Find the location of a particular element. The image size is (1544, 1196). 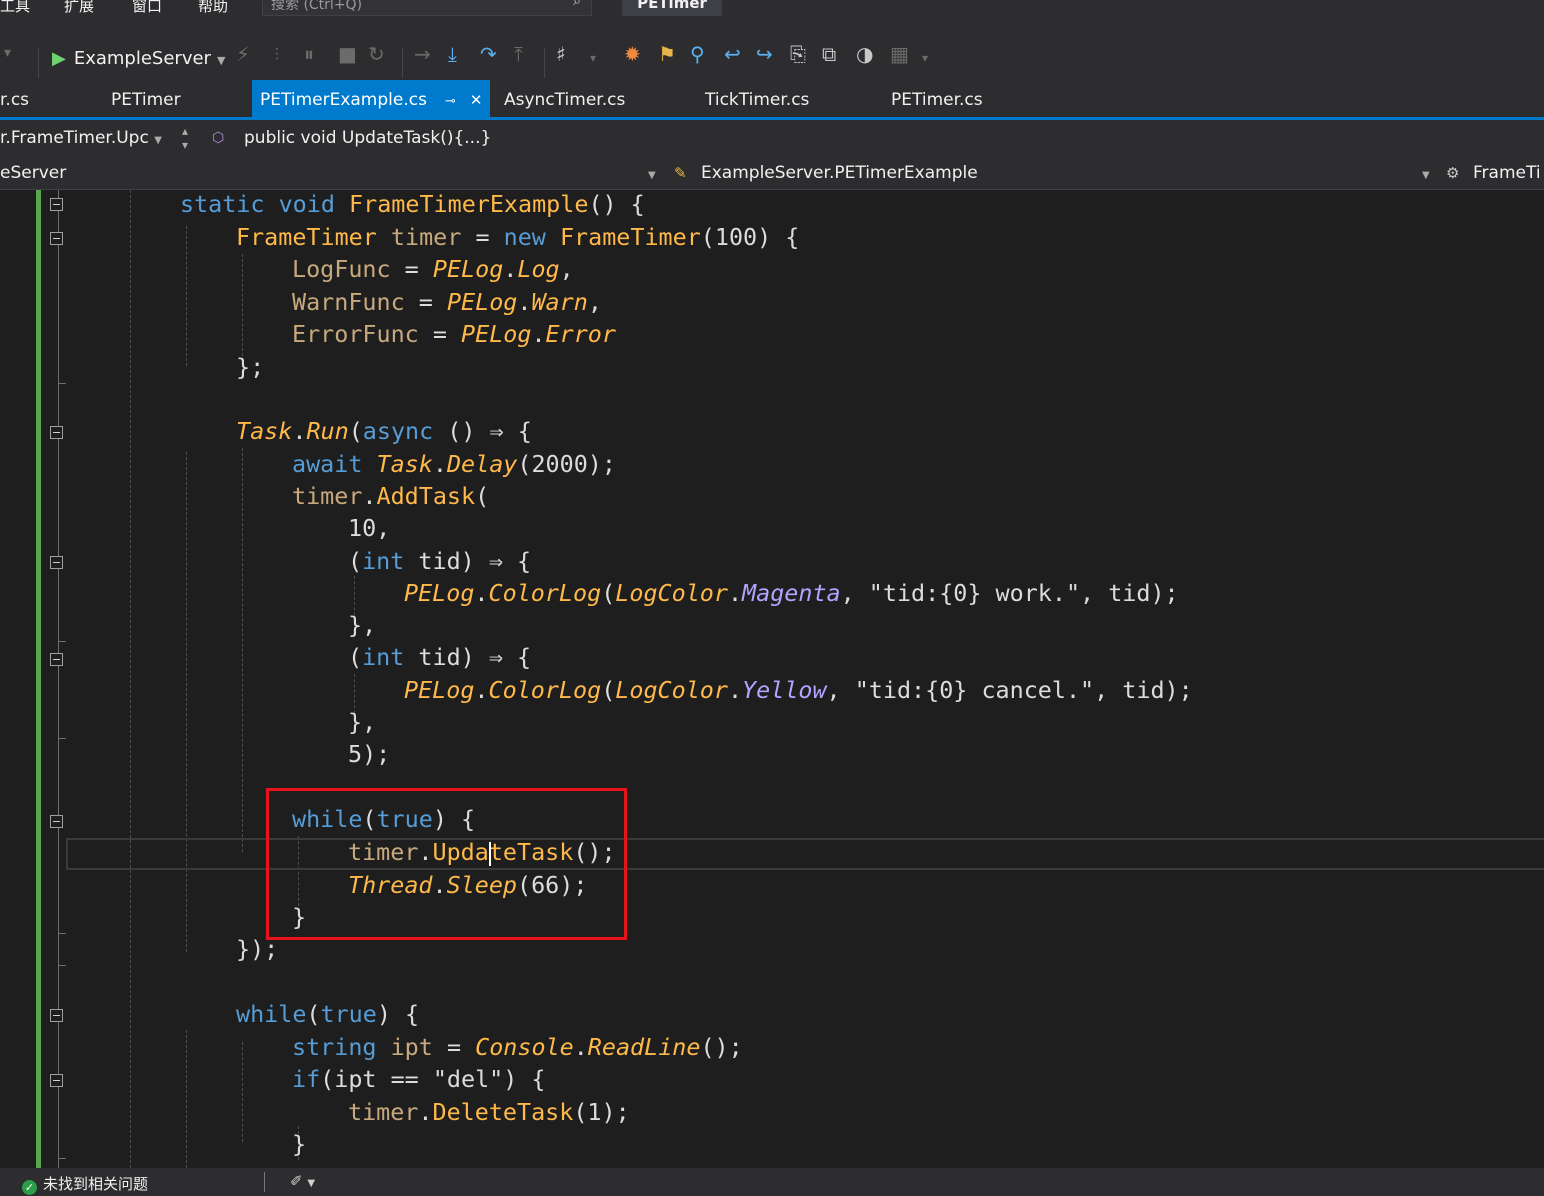

code-line-24: string ipt = Console.ReadLine(); is located at coordinates (517, 1047).